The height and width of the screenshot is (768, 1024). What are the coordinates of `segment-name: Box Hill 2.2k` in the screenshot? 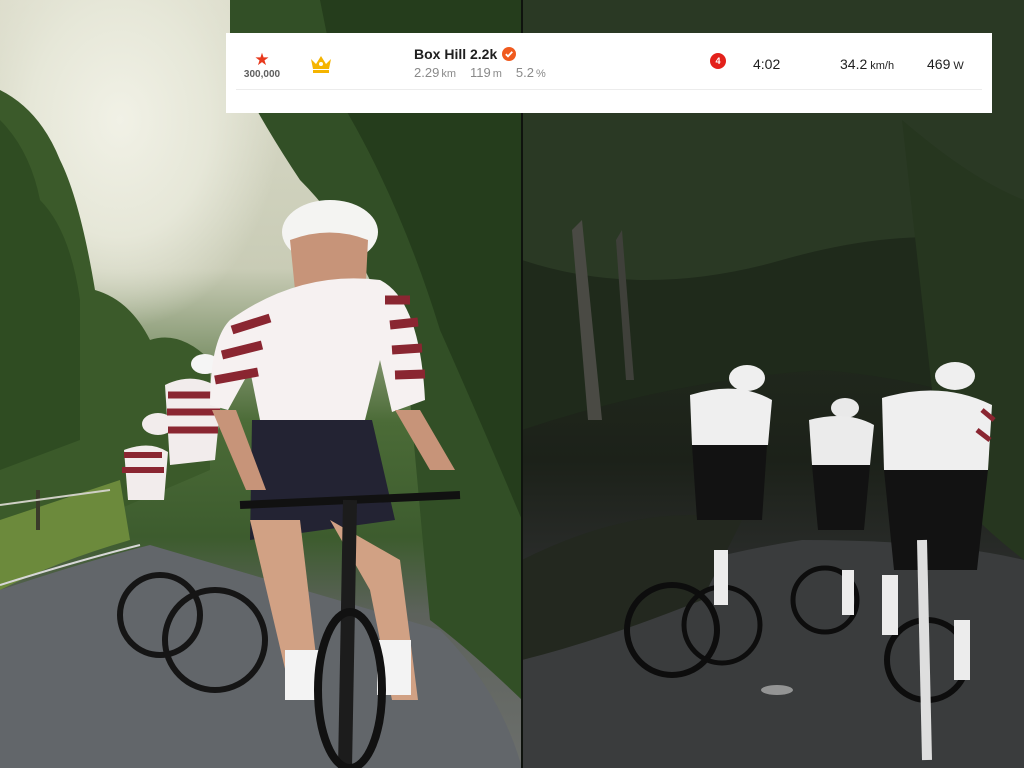 It's located at (456, 54).